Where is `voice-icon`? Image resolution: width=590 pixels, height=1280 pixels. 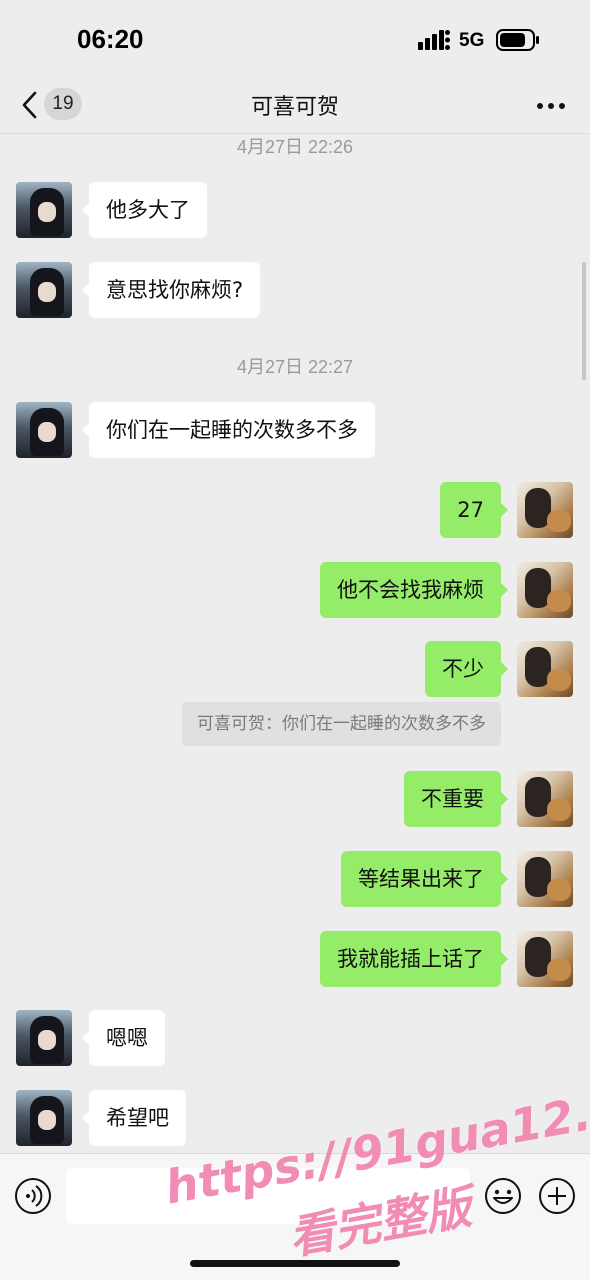 voice-icon is located at coordinates (33, 1196).